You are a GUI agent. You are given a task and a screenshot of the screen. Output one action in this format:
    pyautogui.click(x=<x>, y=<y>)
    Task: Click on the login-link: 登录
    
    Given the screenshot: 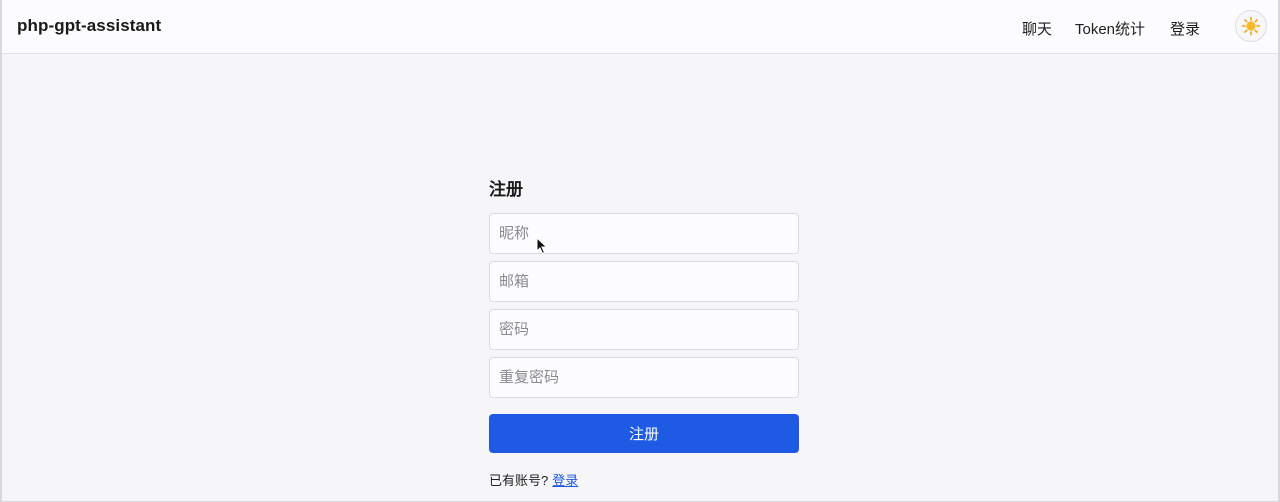 What is the action you would take?
    pyautogui.click(x=565, y=480)
    